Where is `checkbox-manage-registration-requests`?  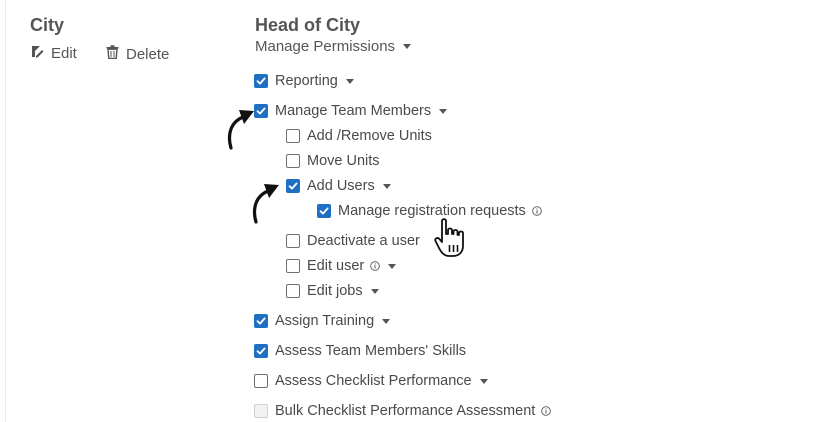
checkbox-manage-registration-requests is located at coordinates (324, 211).